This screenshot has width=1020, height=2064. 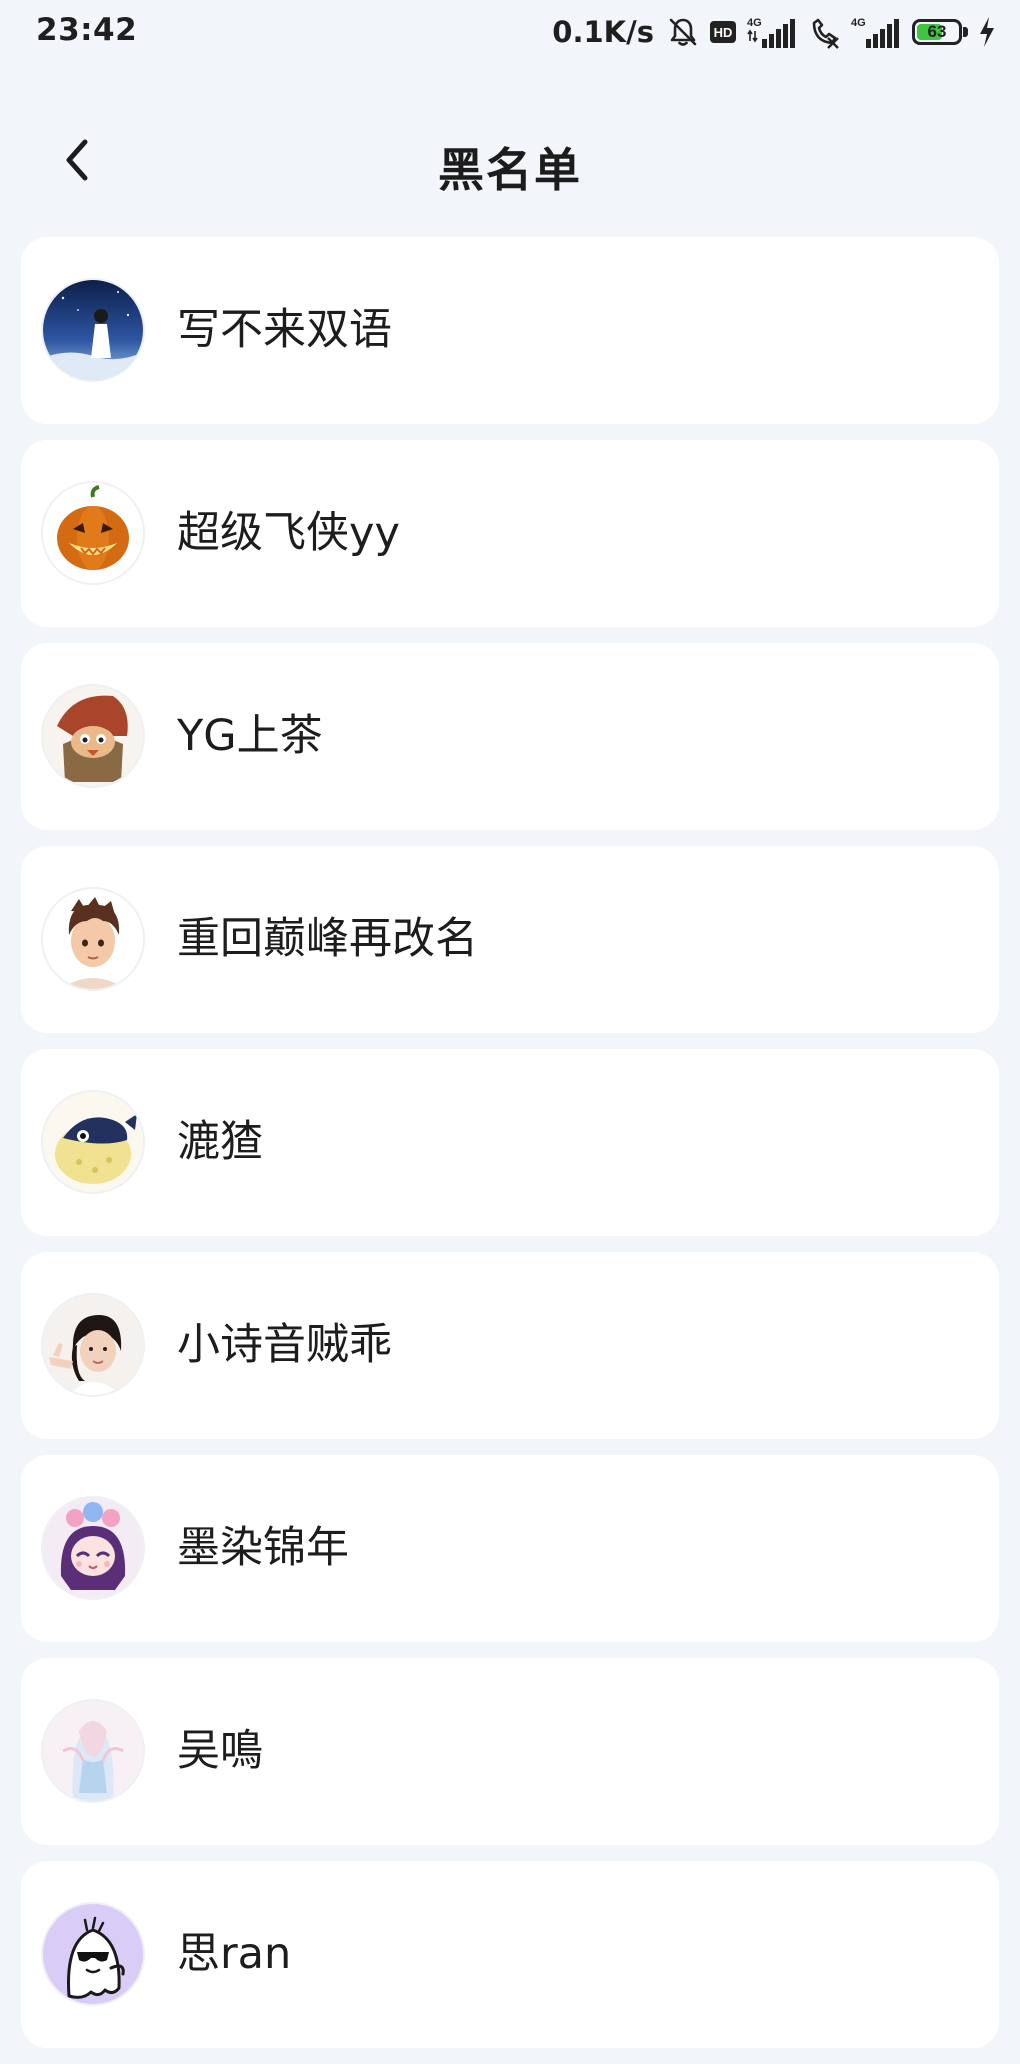 What do you see at coordinates (284, 330) in the screenshot?
I see `user-name: 写不来双语` at bounding box center [284, 330].